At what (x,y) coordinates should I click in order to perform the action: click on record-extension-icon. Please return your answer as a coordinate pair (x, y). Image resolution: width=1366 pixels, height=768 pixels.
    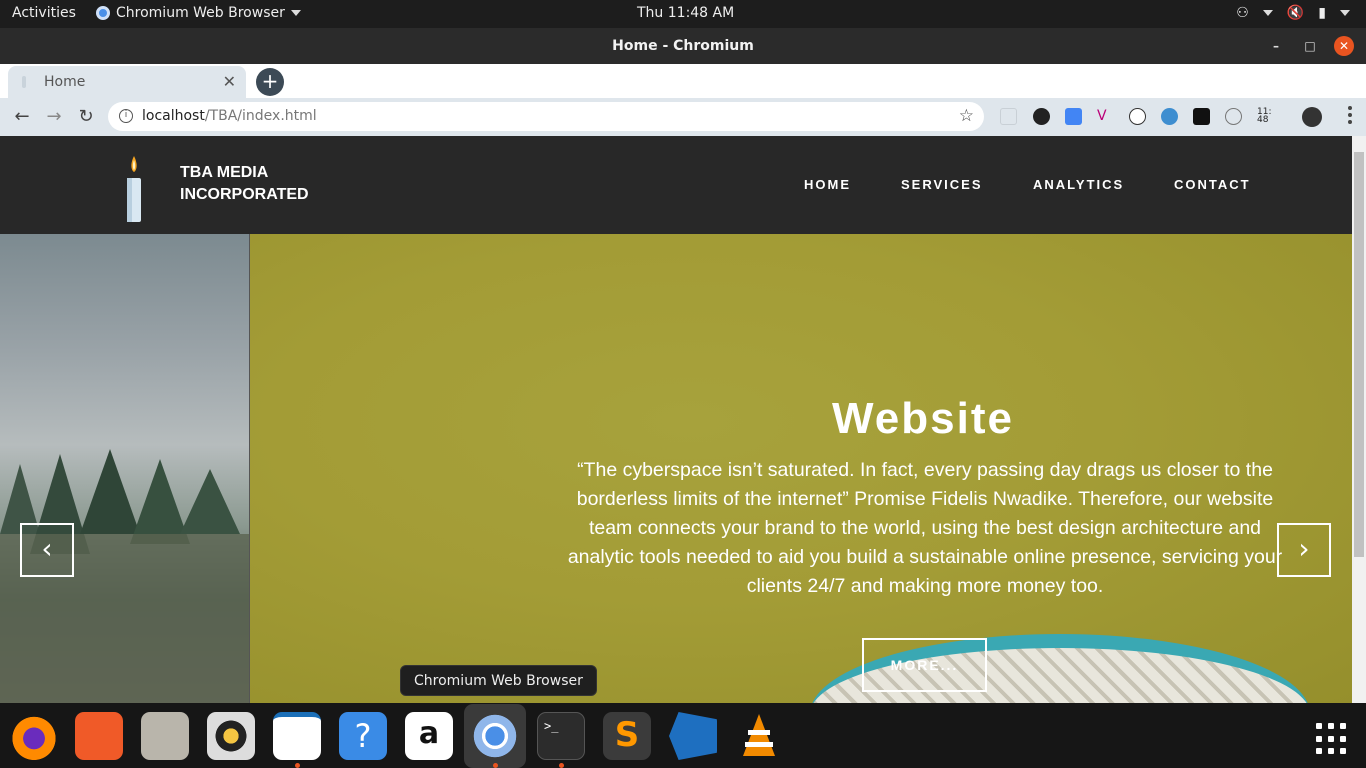
    Looking at the image, I should click on (1041, 116).